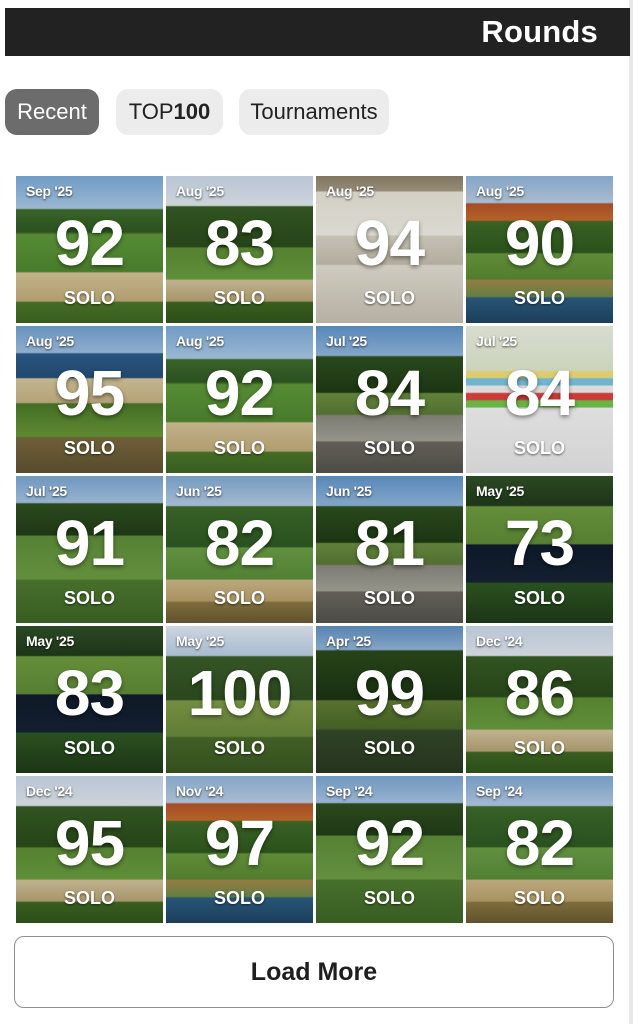  I want to click on round-tile: Apr '25 99 SOLO, so click(389, 699).